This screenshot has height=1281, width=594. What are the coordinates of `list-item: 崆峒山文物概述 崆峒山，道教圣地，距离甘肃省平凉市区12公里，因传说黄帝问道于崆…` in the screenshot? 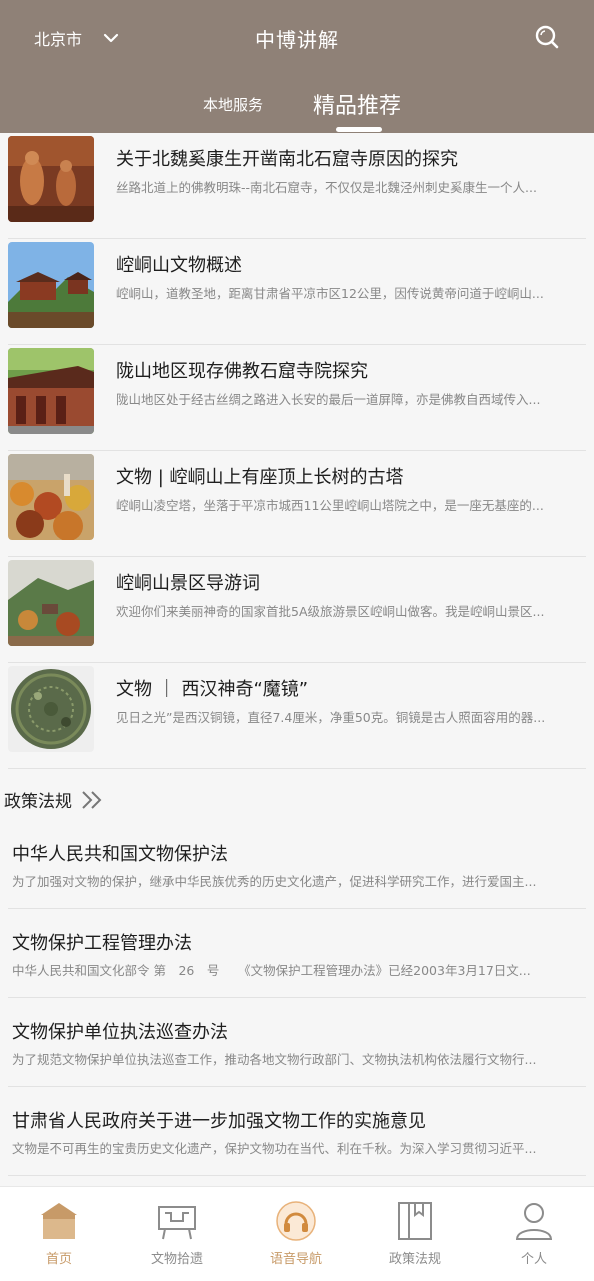 It's located at (297, 292).